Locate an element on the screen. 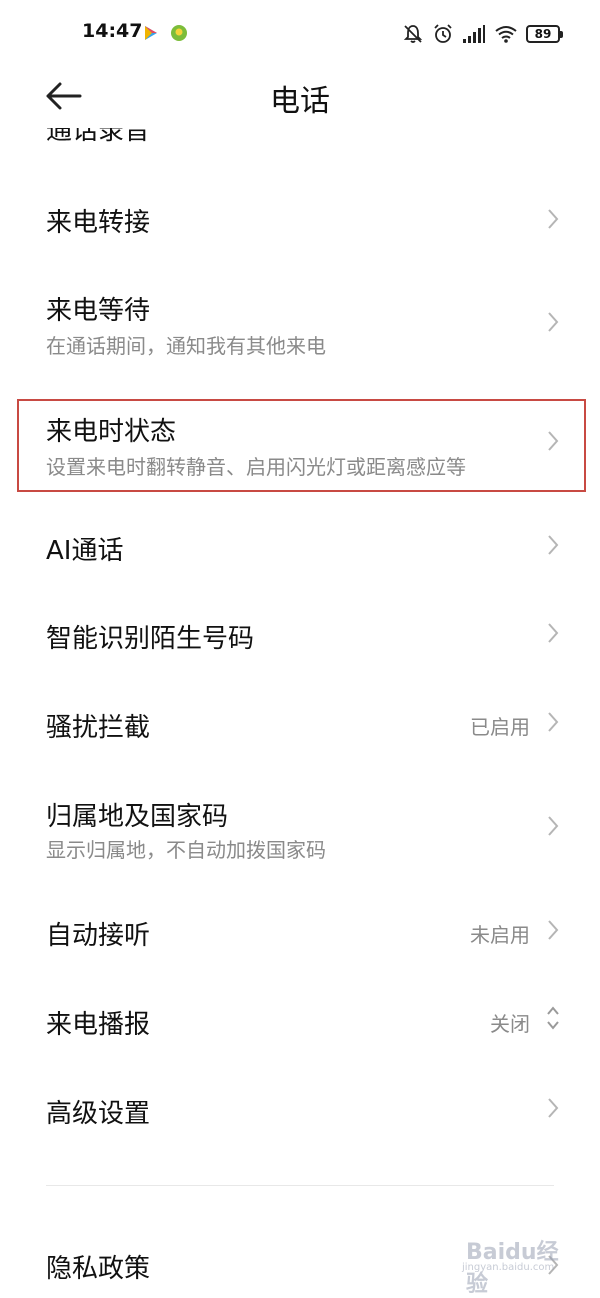 This screenshot has height=1298, width=600. settings-item-advanced: 高级设置 is located at coordinates (300, 1110).